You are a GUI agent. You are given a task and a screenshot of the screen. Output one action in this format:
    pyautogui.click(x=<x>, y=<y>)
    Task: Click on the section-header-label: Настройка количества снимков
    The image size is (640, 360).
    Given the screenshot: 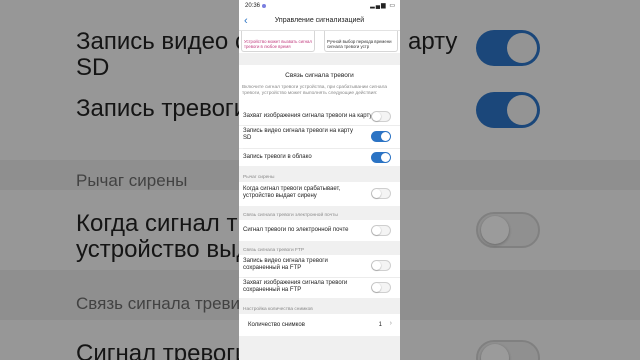 What is the action you would take?
    pyautogui.click(x=278, y=309)
    